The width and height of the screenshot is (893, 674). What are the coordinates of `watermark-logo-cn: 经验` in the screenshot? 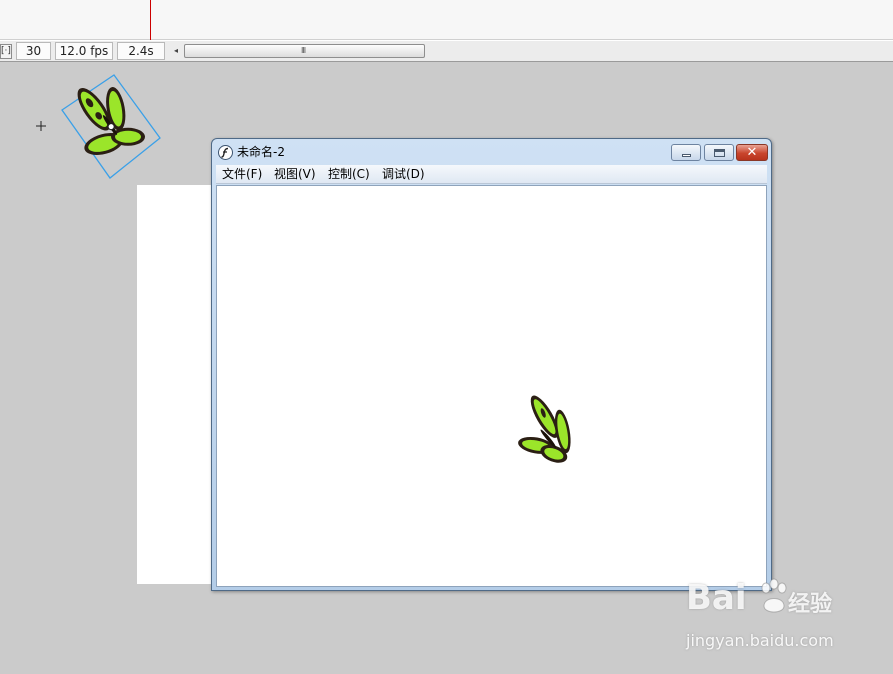 It's located at (810, 604).